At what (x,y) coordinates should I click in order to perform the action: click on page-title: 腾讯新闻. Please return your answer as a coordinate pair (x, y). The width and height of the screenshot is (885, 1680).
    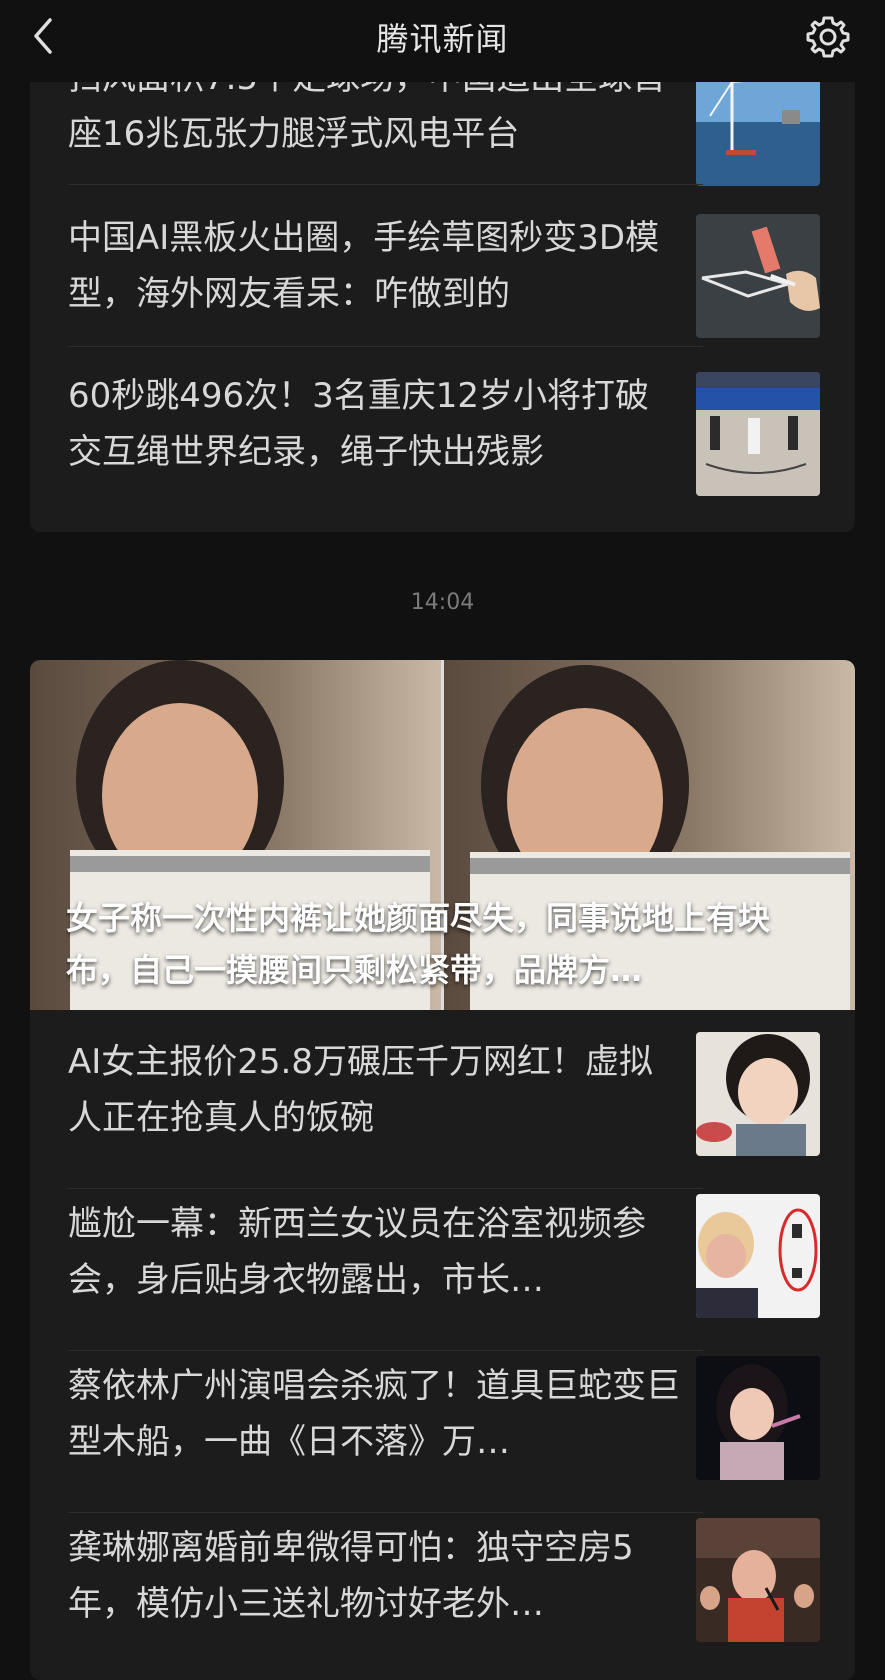
    Looking at the image, I should click on (442, 39).